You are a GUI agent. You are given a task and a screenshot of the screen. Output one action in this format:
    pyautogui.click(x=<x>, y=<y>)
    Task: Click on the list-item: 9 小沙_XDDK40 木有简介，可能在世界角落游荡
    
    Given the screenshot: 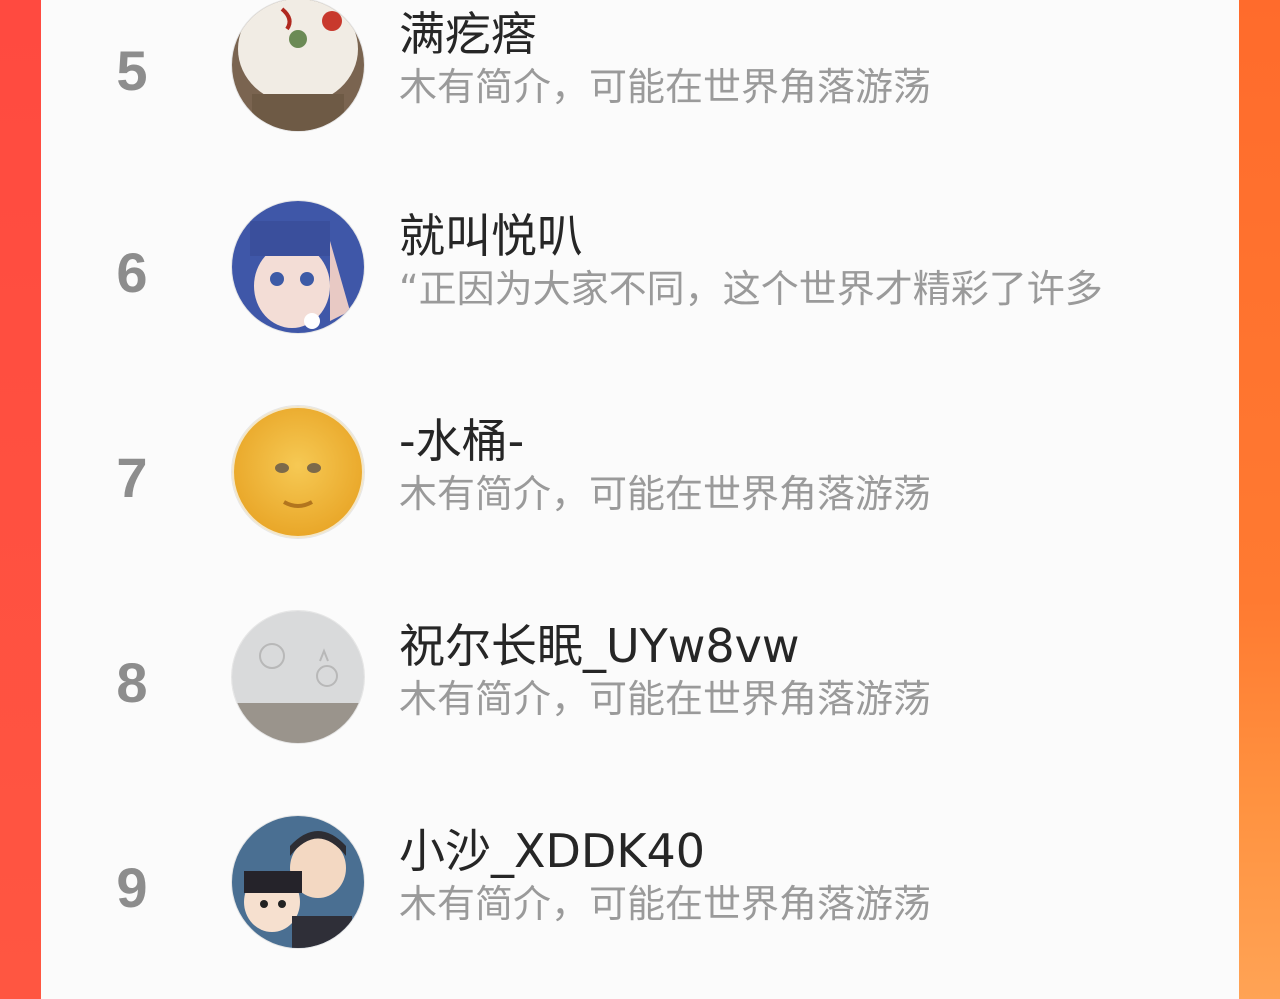 What is the action you would take?
    pyautogui.click(x=640, y=885)
    